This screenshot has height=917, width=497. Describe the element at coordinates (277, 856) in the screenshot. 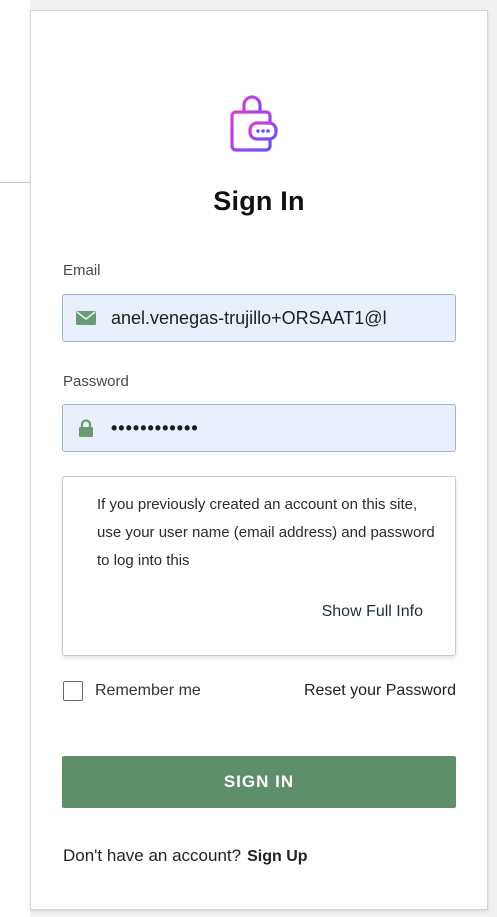

I see `sign-up-link: Sign Up` at that location.